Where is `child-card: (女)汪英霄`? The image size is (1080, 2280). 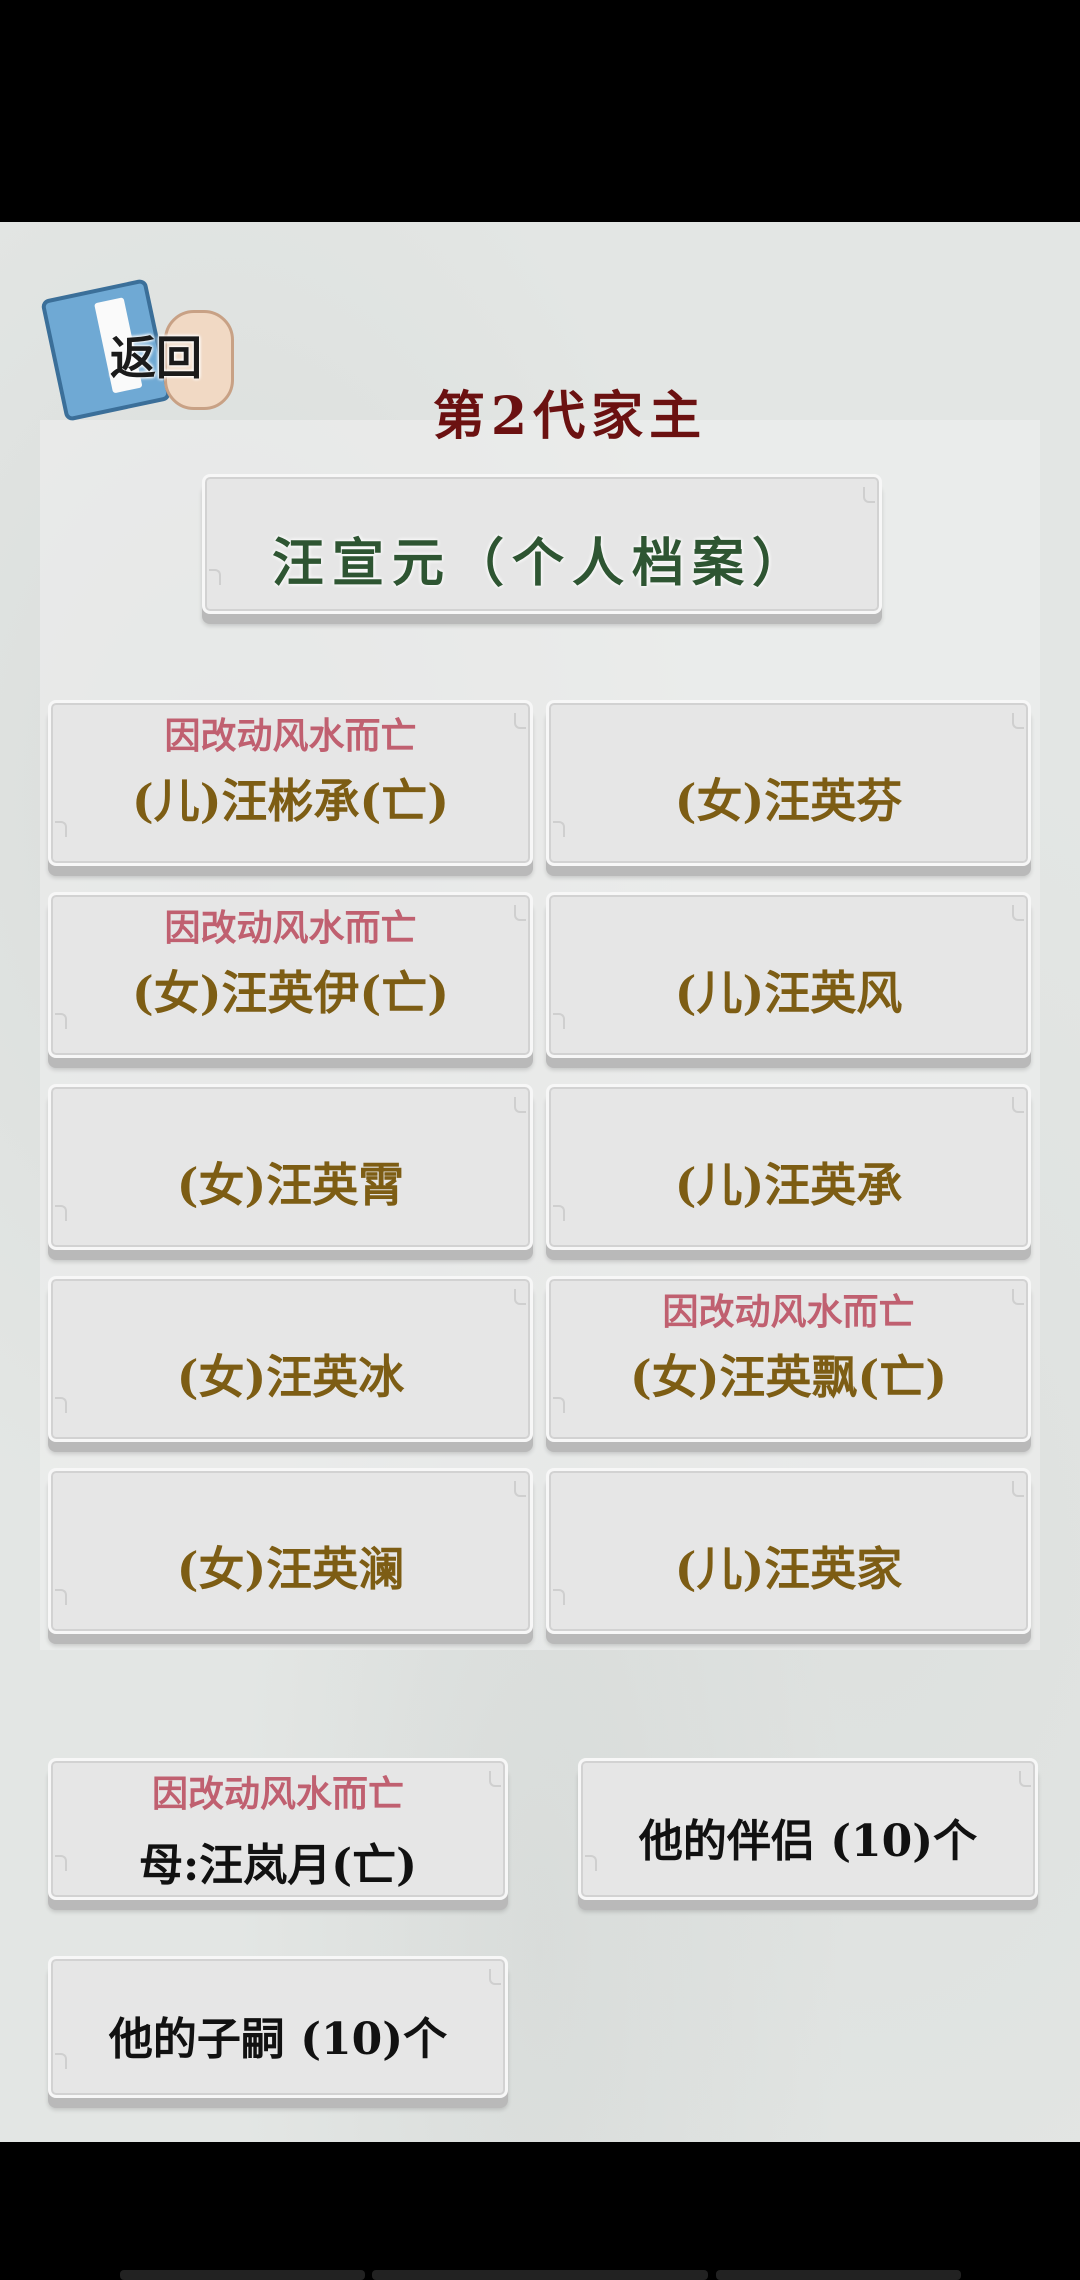 child-card: (女)汪英霄 is located at coordinates (290, 1167).